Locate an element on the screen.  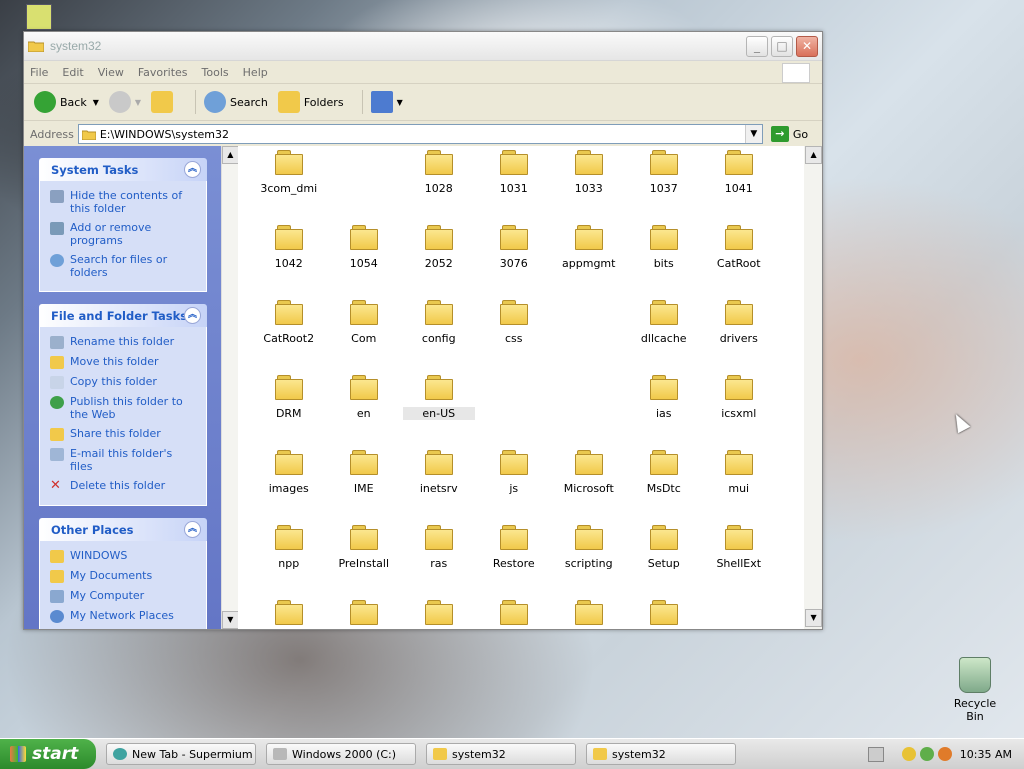
task-move-folder: Move this folder is located at coordinates (124, 362).